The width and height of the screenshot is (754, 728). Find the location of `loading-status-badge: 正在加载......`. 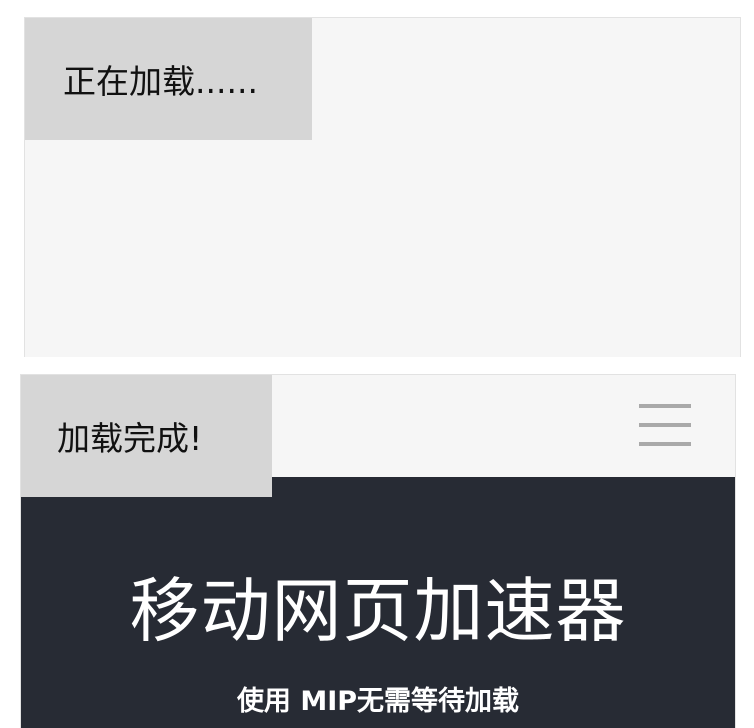

loading-status-badge: 正在加载...... is located at coordinates (168, 79).